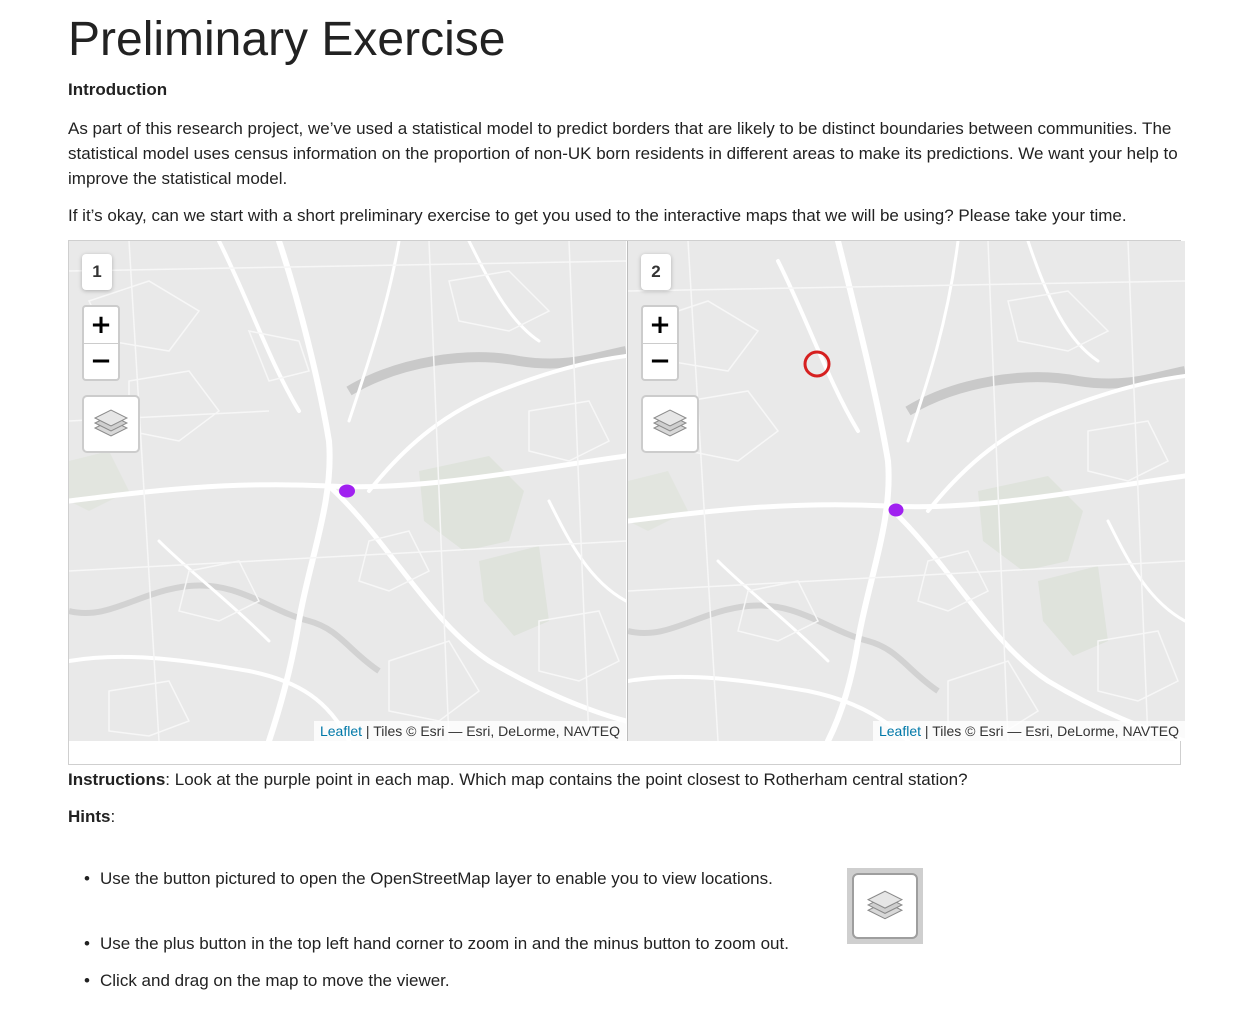 Image resolution: width=1238 pixels, height=1033 pixels. I want to click on map-number-label: 1, so click(97, 272).